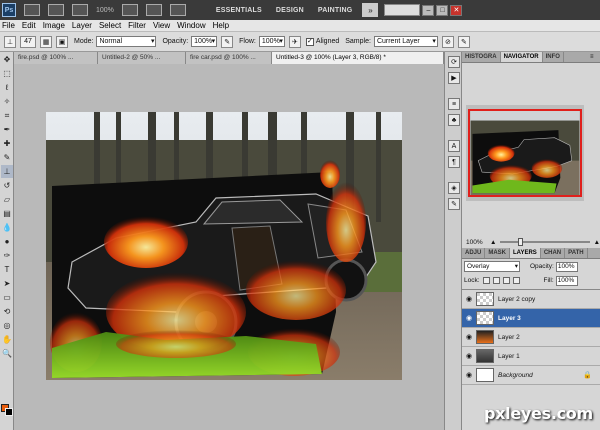  What do you see at coordinates (454, 146) in the screenshot?
I see `character-panel-icon: A` at bounding box center [454, 146].